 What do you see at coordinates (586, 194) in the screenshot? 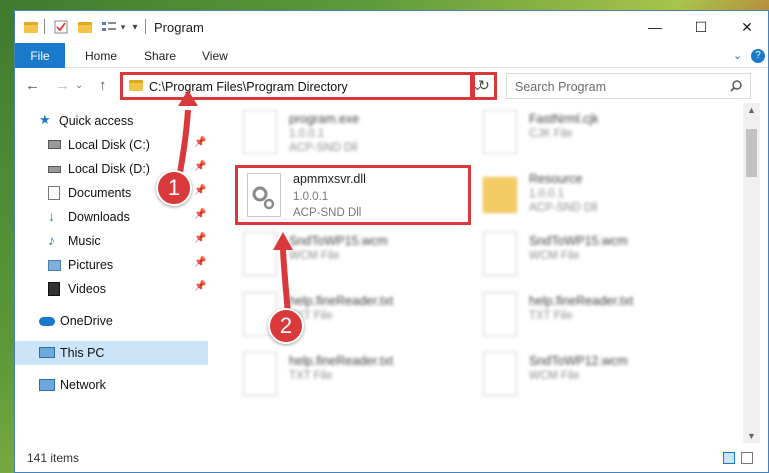
I see `folder-item-resource: Resource 1.0.0.1 ACP-SND Dll` at bounding box center [586, 194].